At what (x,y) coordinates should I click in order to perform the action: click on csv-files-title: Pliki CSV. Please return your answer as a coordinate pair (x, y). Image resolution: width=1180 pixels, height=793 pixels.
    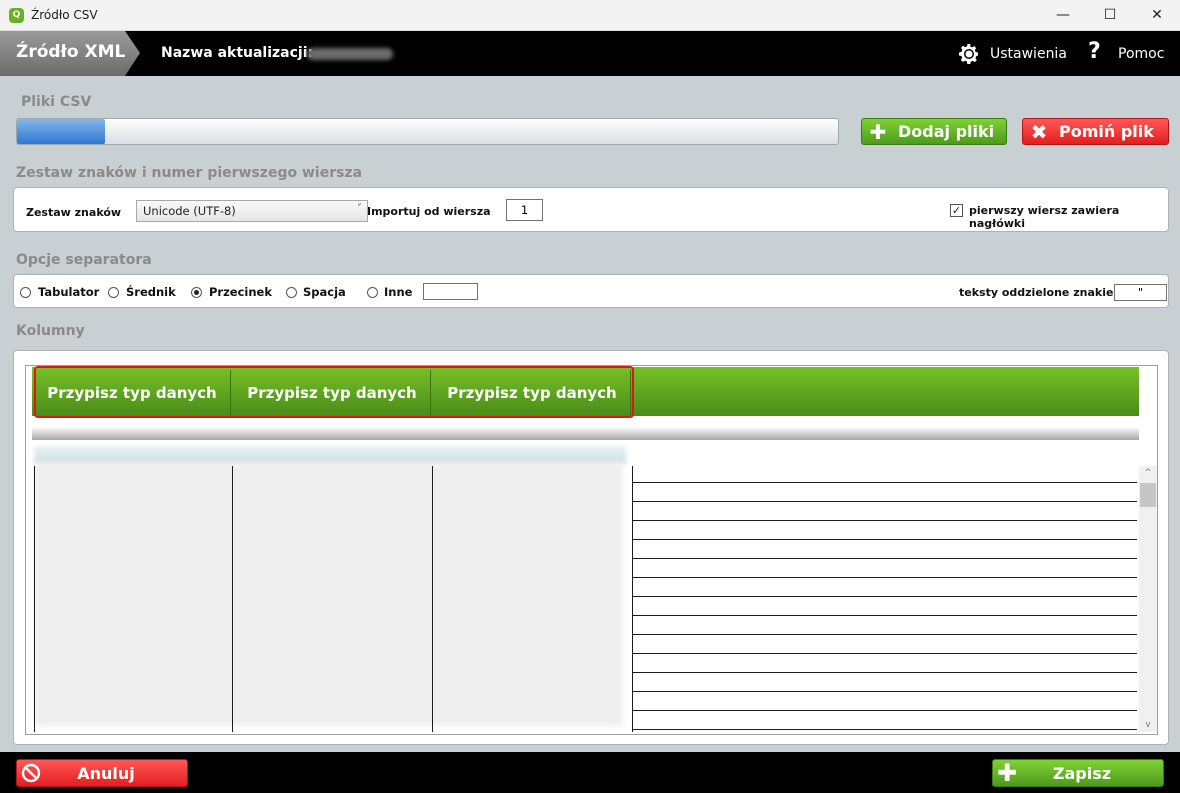
    Looking at the image, I should click on (56, 102).